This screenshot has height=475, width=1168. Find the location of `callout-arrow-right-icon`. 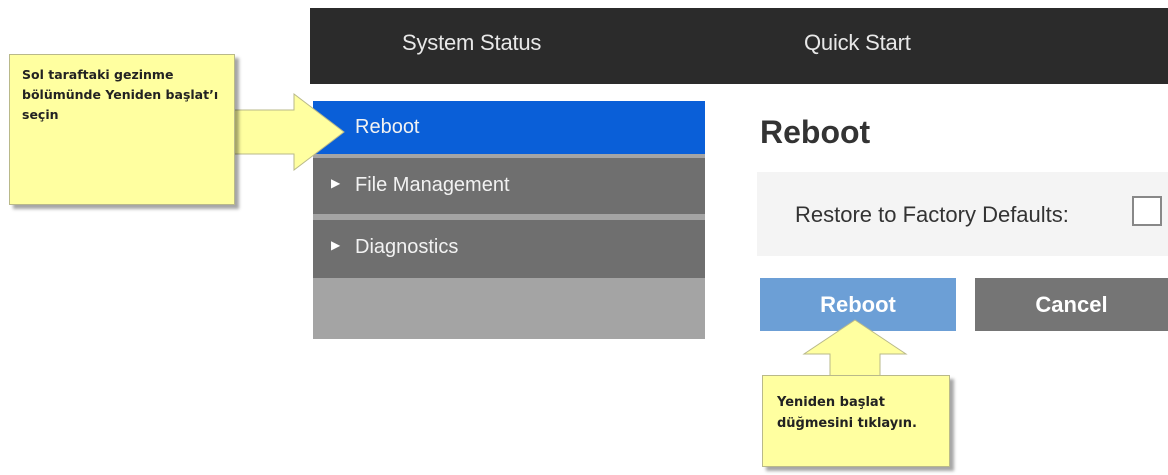

callout-arrow-right-icon is located at coordinates (288, 132).